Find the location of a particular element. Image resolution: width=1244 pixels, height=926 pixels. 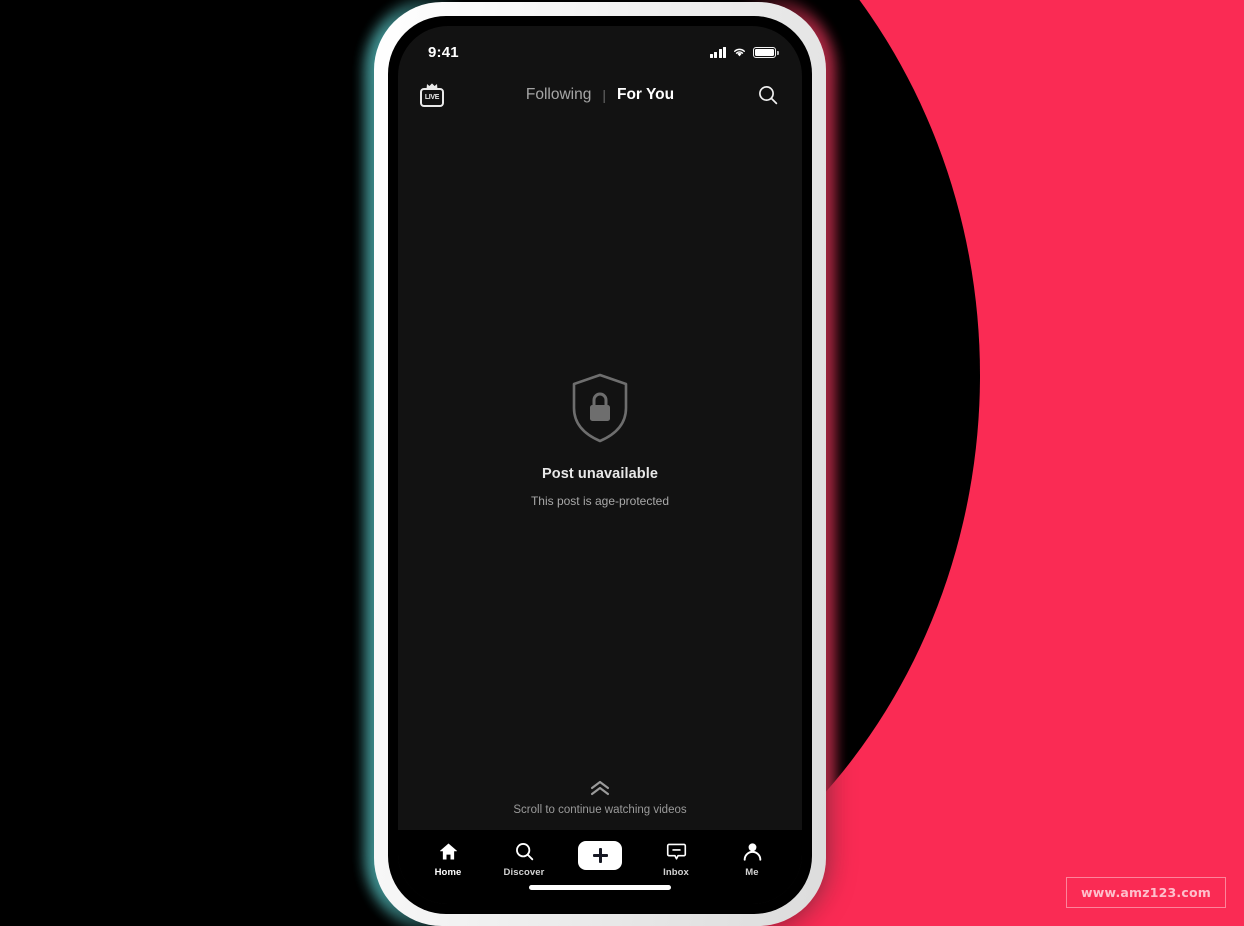

create-plus-icon is located at coordinates (600, 855).